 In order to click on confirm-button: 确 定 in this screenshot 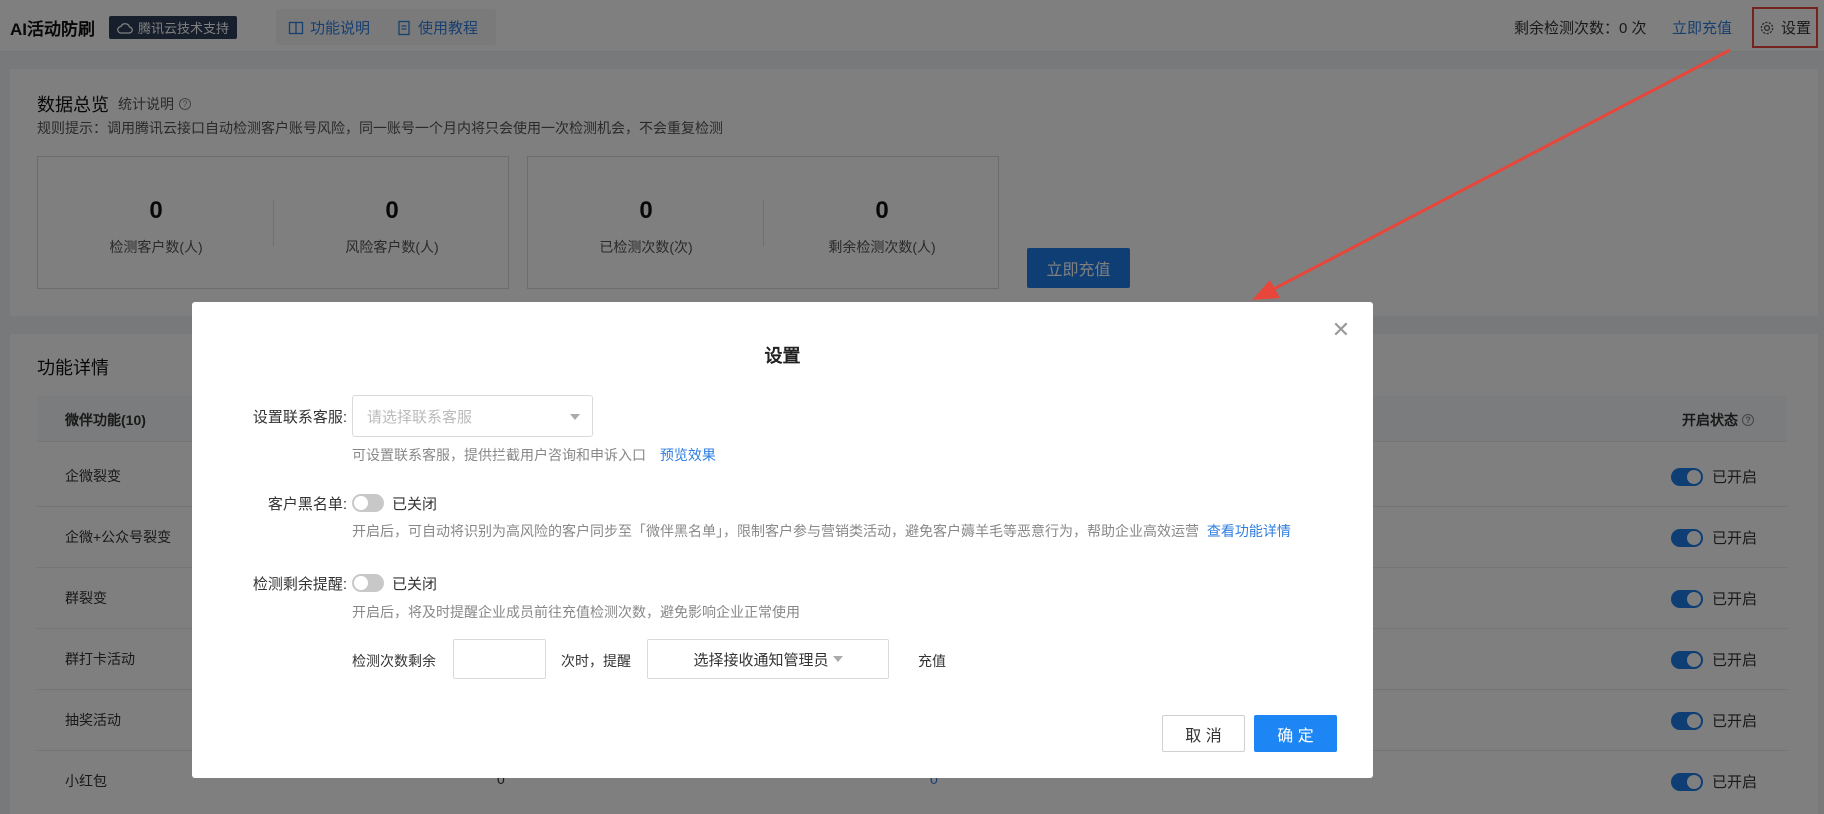, I will do `click(1295, 733)`.